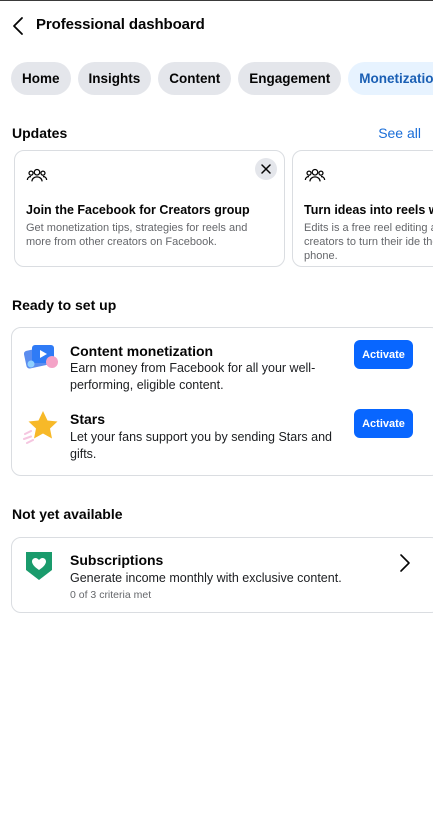 Image resolution: width=433 pixels, height=823 pixels. What do you see at coordinates (383, 423) in the screenshot?
I see `activate-stars-button: Activate` at bounding box center [383, 423].